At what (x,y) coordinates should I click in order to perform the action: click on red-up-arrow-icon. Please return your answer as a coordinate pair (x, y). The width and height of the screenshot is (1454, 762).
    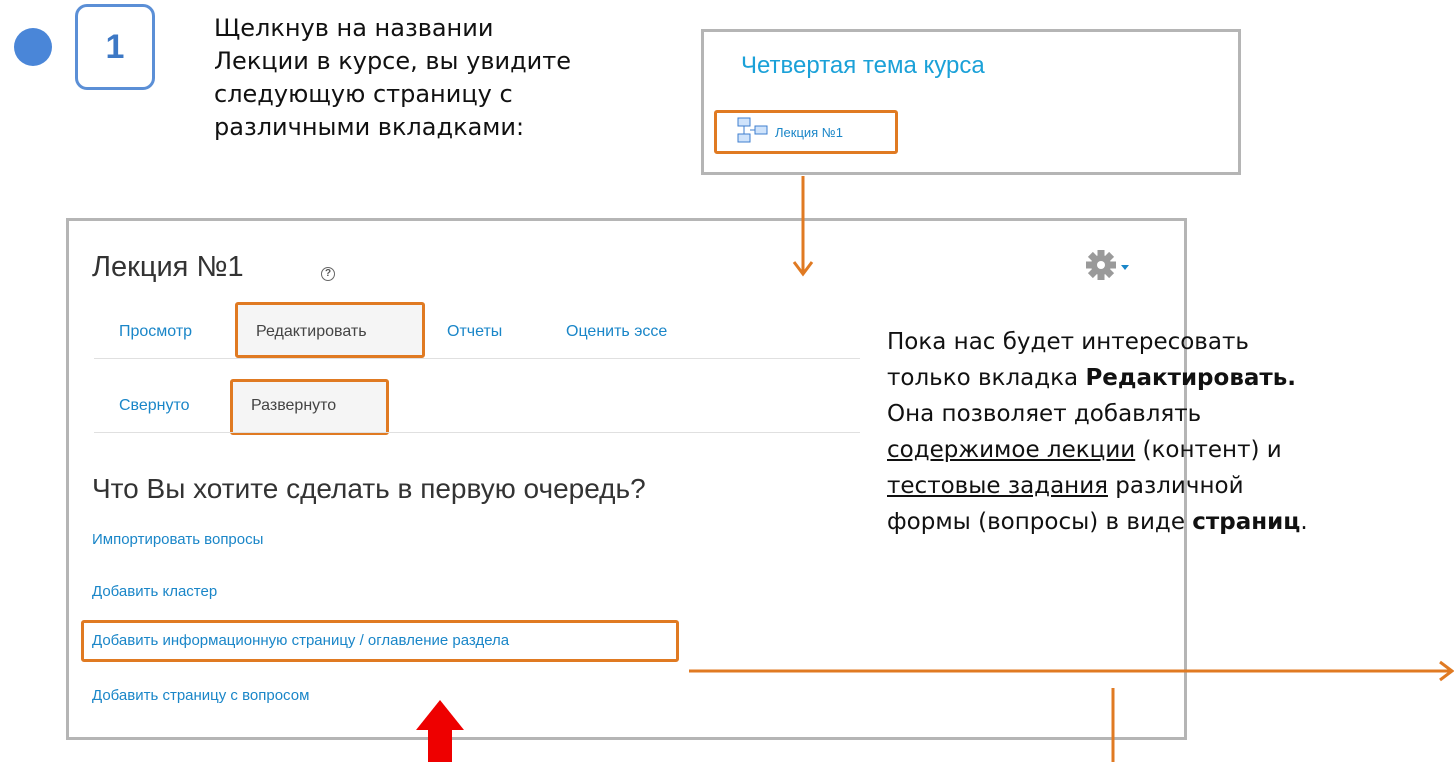
    Looking at the image, I should click on (440, 731).